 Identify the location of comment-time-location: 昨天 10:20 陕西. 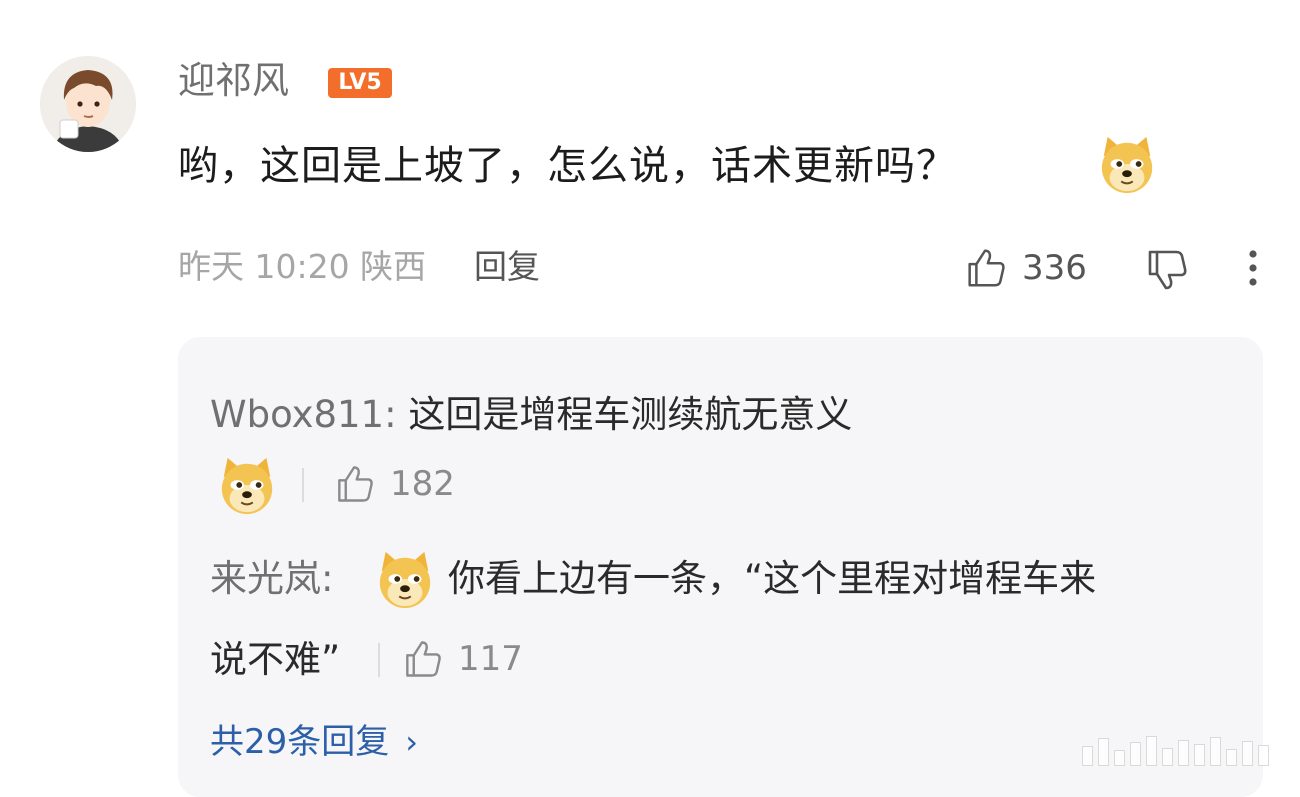
(302, 266).